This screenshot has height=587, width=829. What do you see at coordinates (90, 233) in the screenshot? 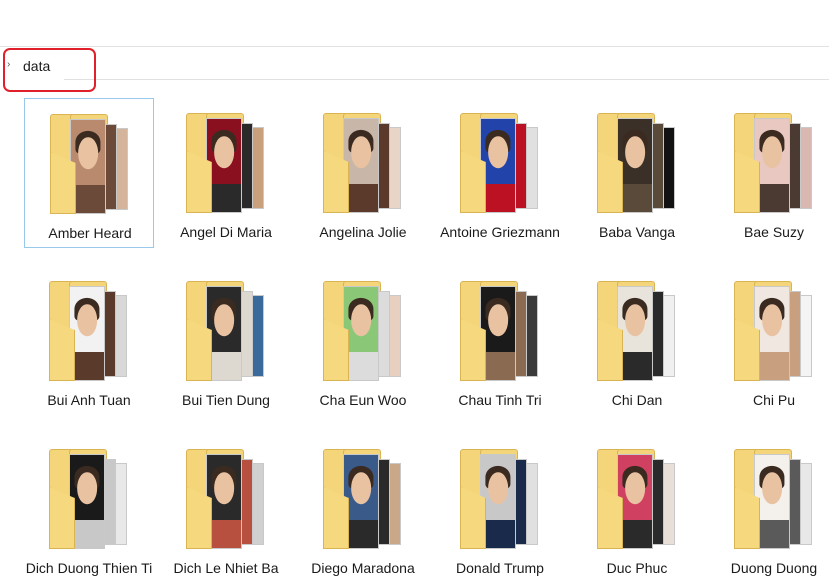
I see `folder-label: Amber Heard` at bounding box center [90, 233].